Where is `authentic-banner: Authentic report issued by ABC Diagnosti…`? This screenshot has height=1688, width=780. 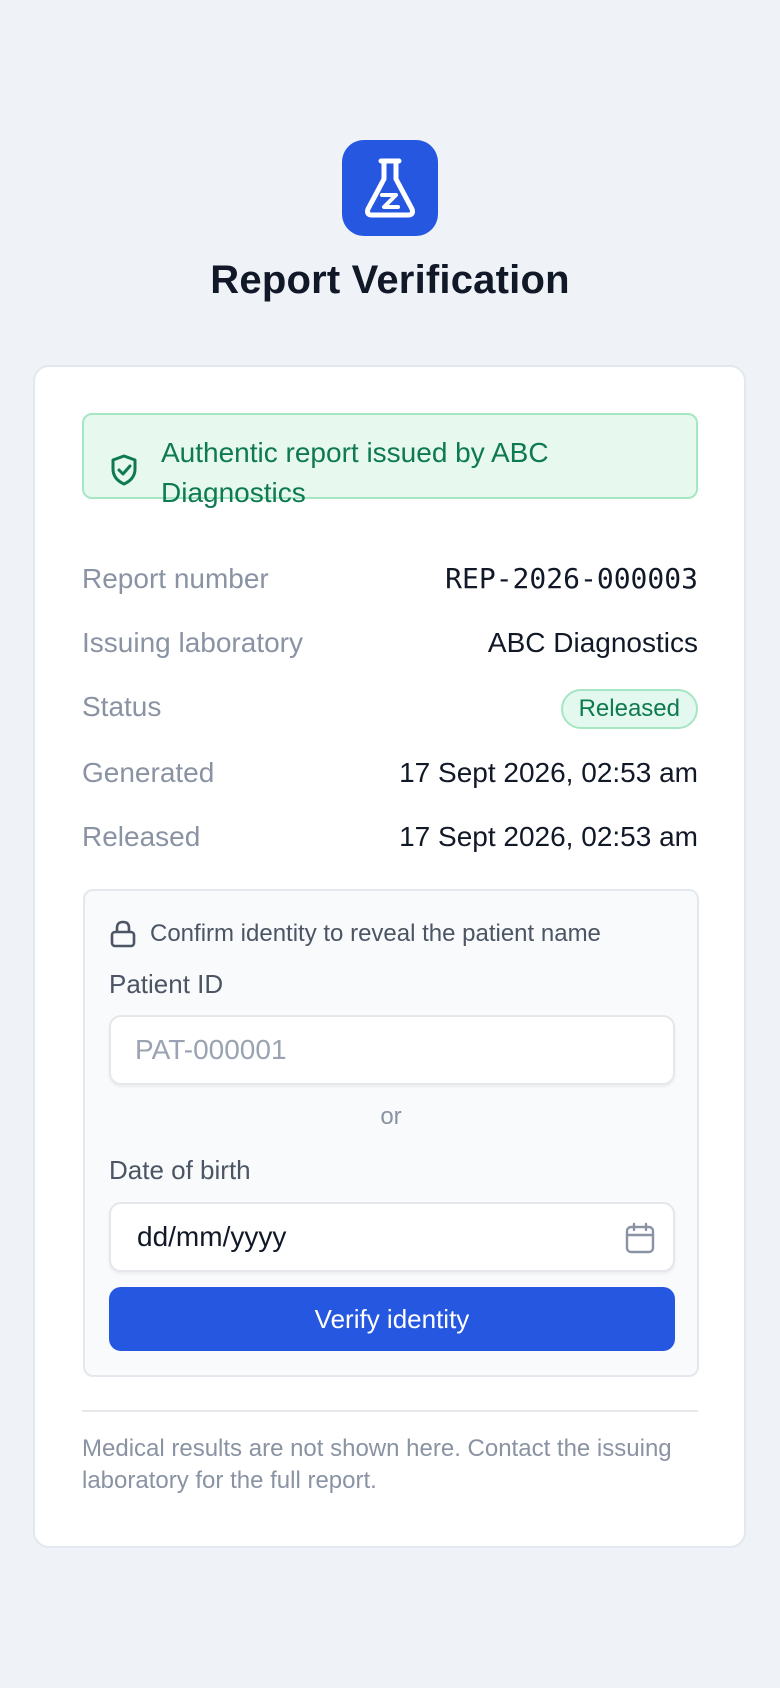
authentic-banner: Authentic report issued by ABC Diagnosti… is located at coordinates (390, 460).